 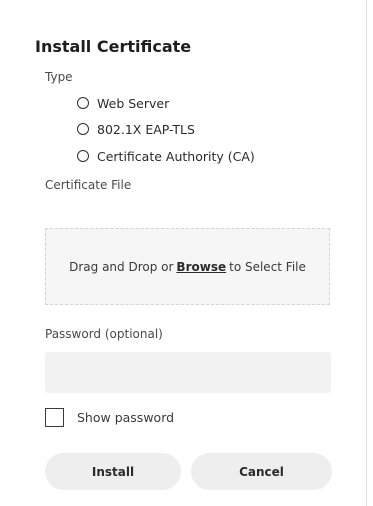 What do you see at coordinates (121, 266) in the screenshot?
I see `dropzone-prefix-text: Drag and Drop or` at bounding box center [121, 266].